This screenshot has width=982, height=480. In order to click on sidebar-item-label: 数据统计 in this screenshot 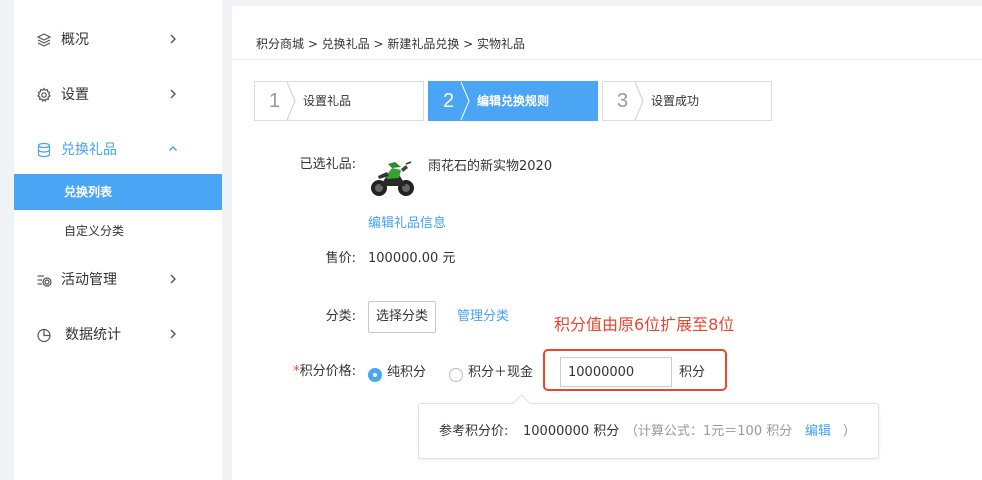, I will do `click(93, 335)`.